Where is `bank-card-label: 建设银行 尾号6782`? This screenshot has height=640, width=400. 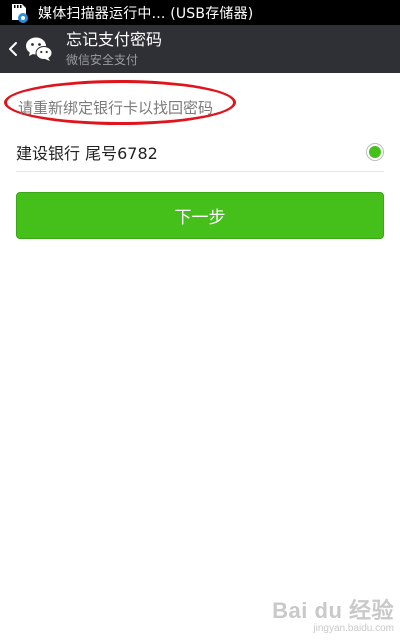
bank-card-label: 建设银行 尾号6782 is located at coordinates (87, 153).